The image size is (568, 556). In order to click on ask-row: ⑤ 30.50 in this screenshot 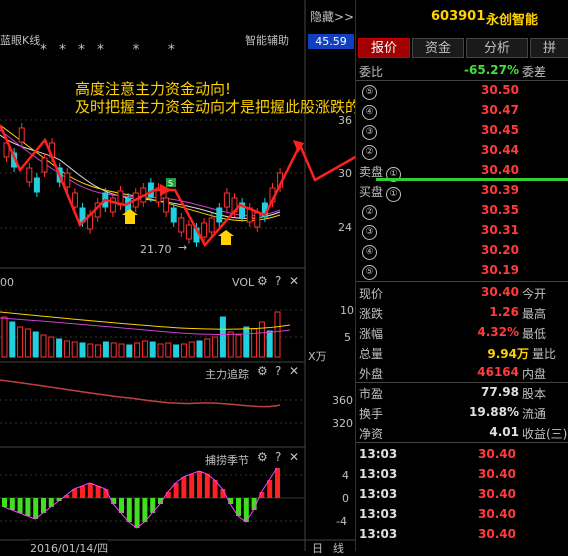, I will do `click(462, 90)`.